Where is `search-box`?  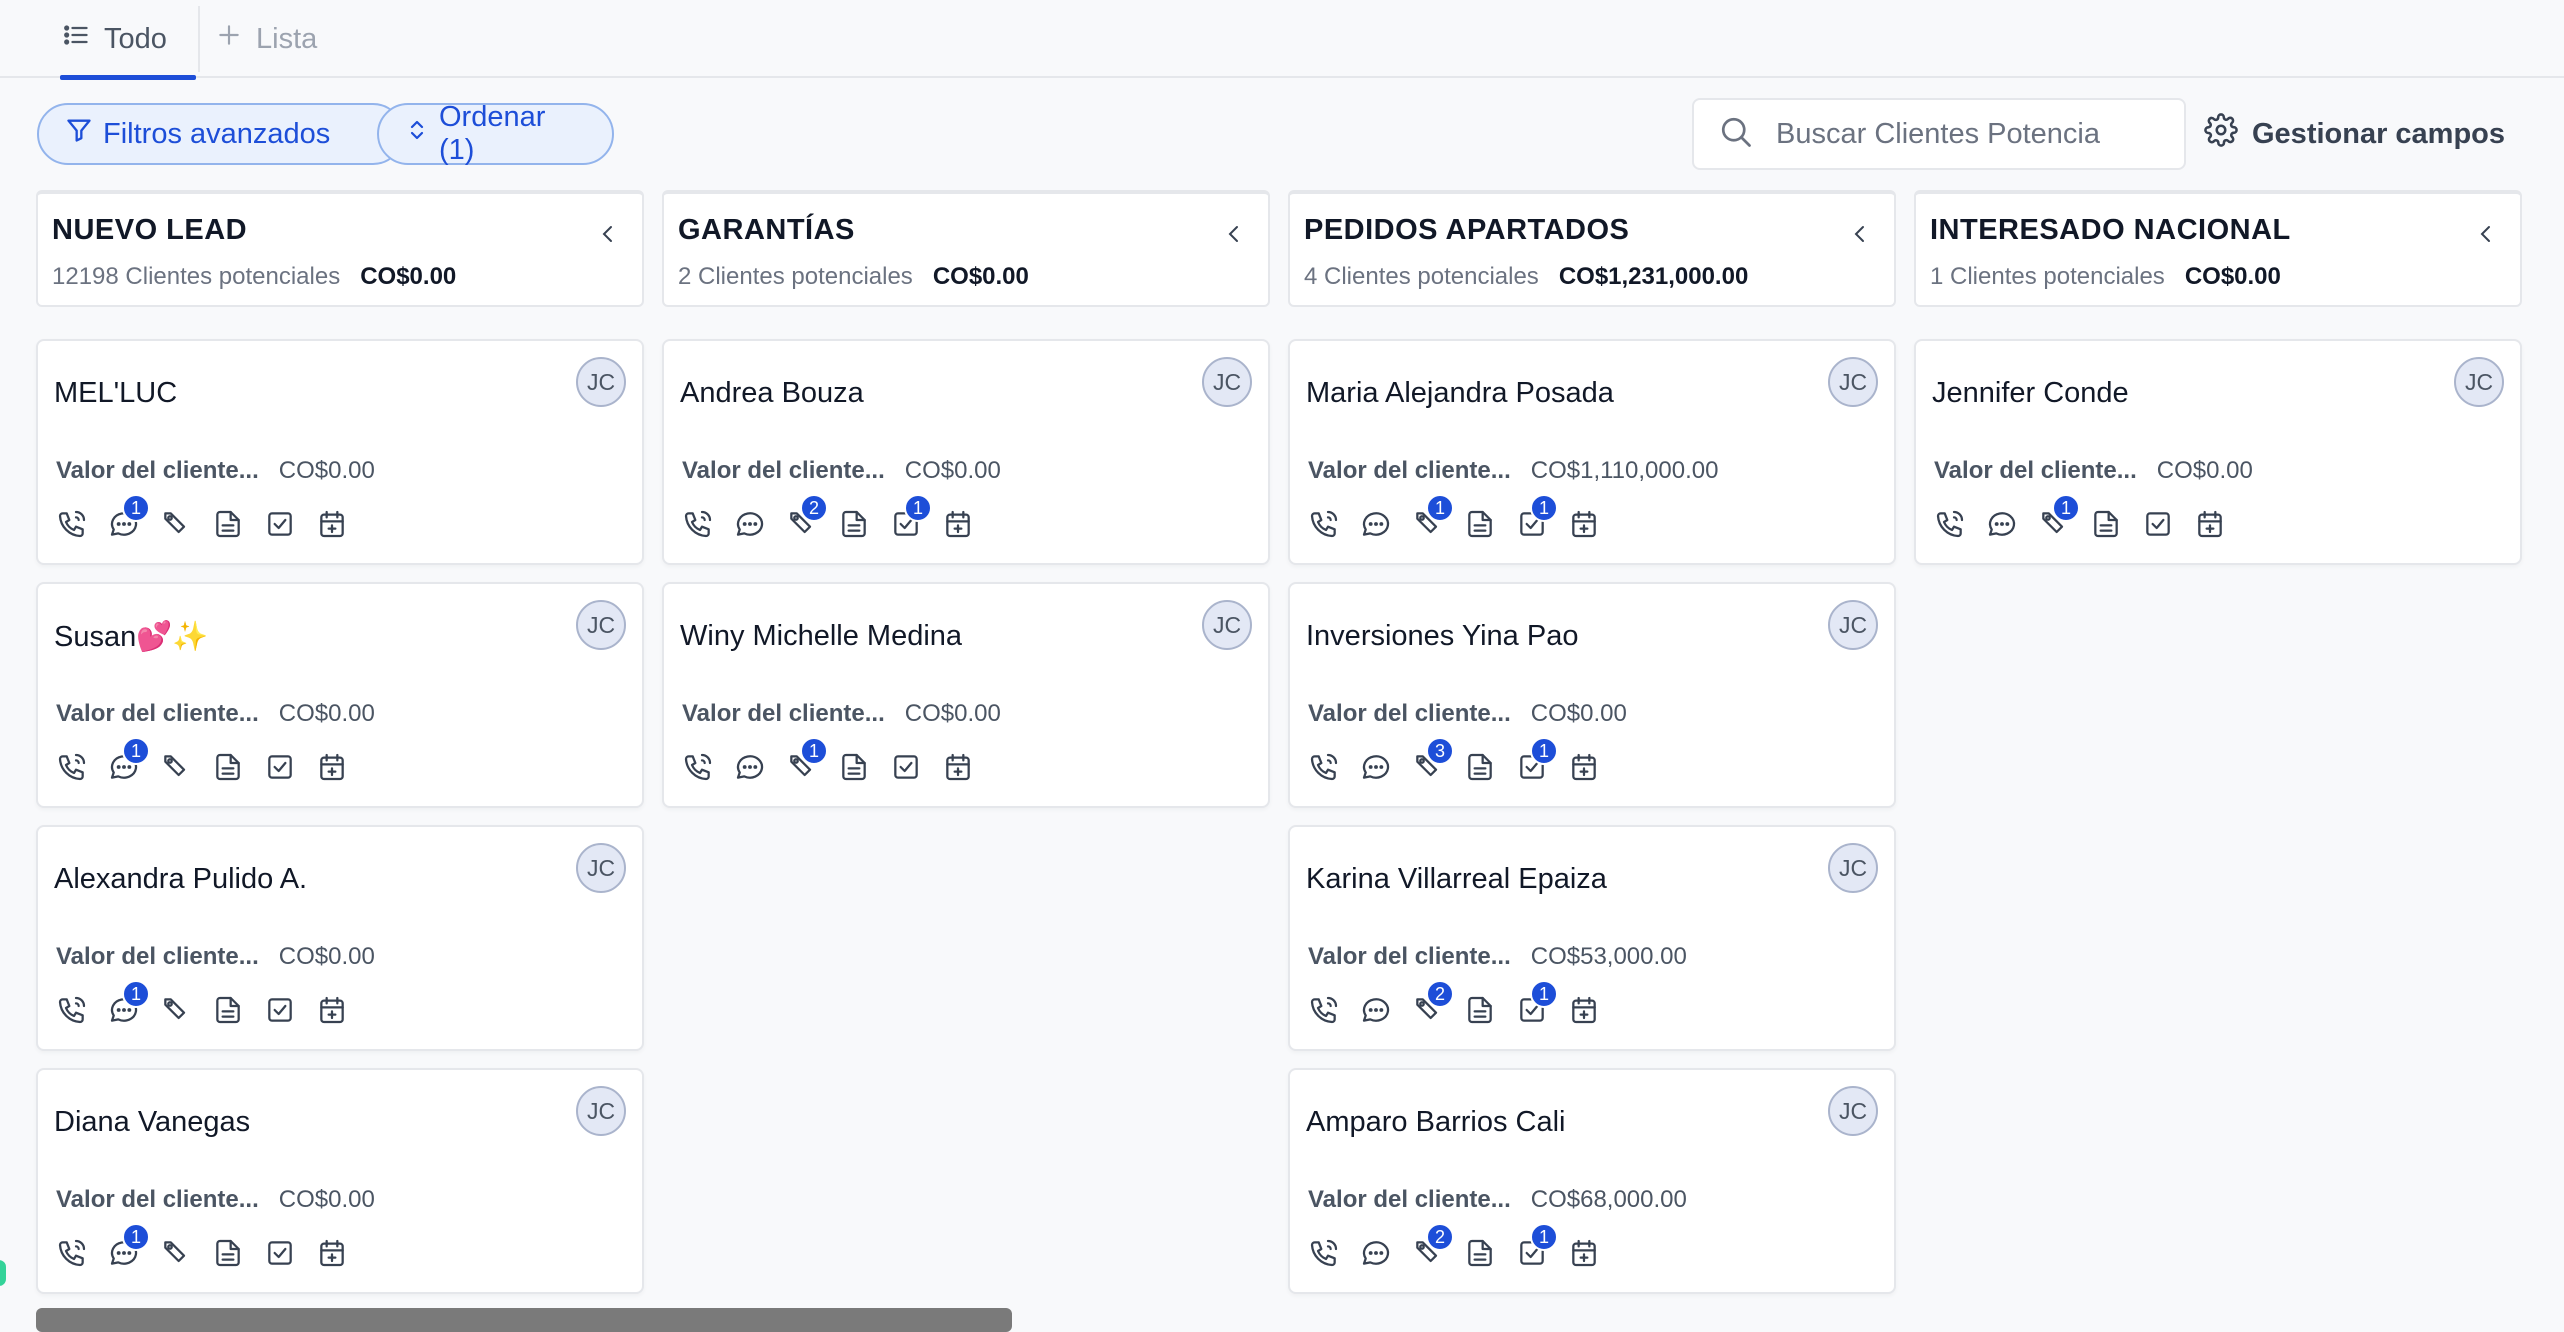
search-box is located at coordinates (1939, 134).